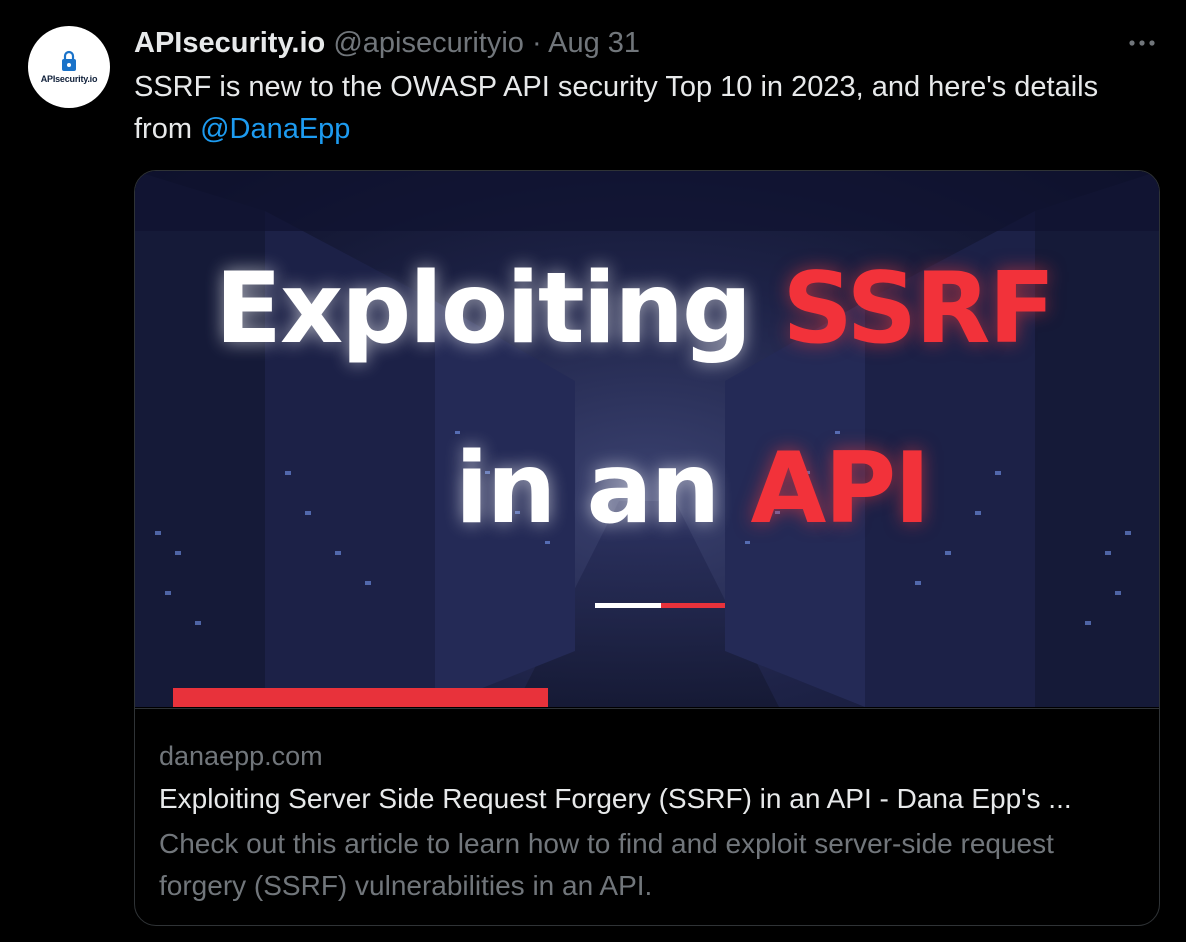 The image size is (1186, 942). What do you see at coordinates (69, 60) in the screenshot?
I see `lock-icon` at bounding box center [69, 60].